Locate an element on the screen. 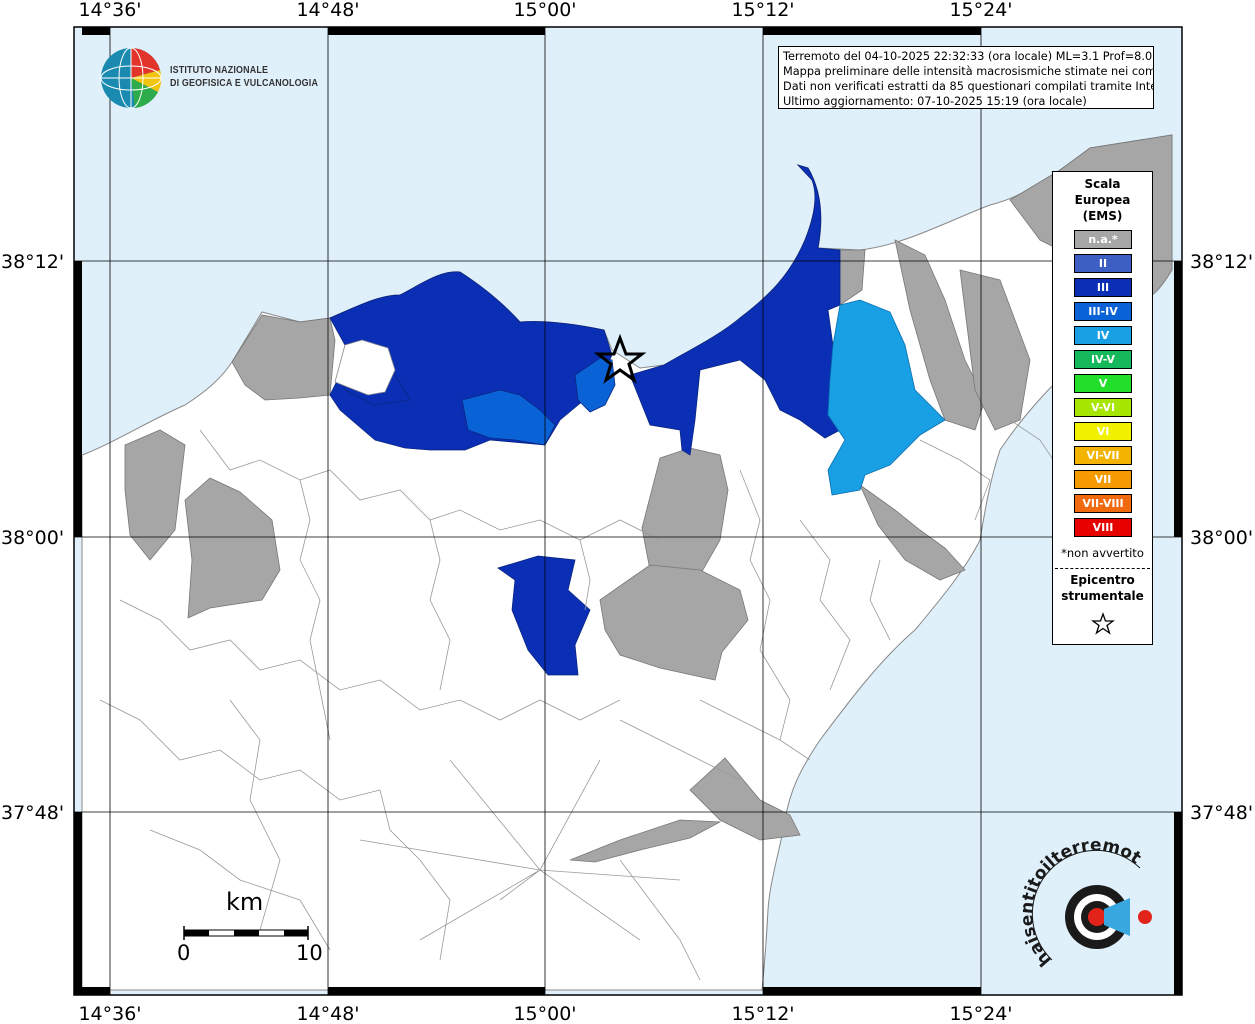 Image resolution: width=1255 pixels, height=1024 pixels. legend-item: VI is located at coordinates (1103, 431).